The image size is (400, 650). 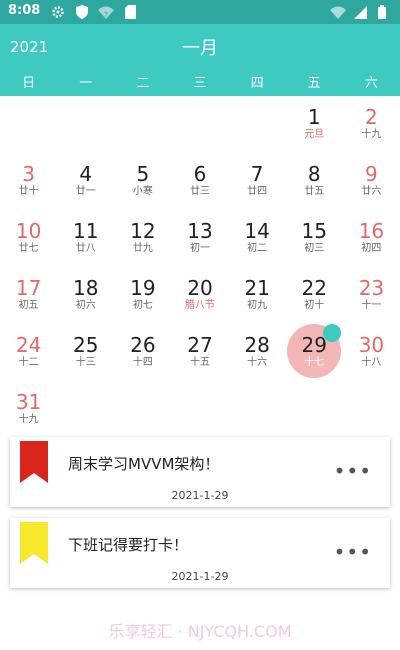 What do you see at coordinates (200, 495) in the screenshot?
I see `event-date: 2021-1-29` at bounding box center [200, 495].